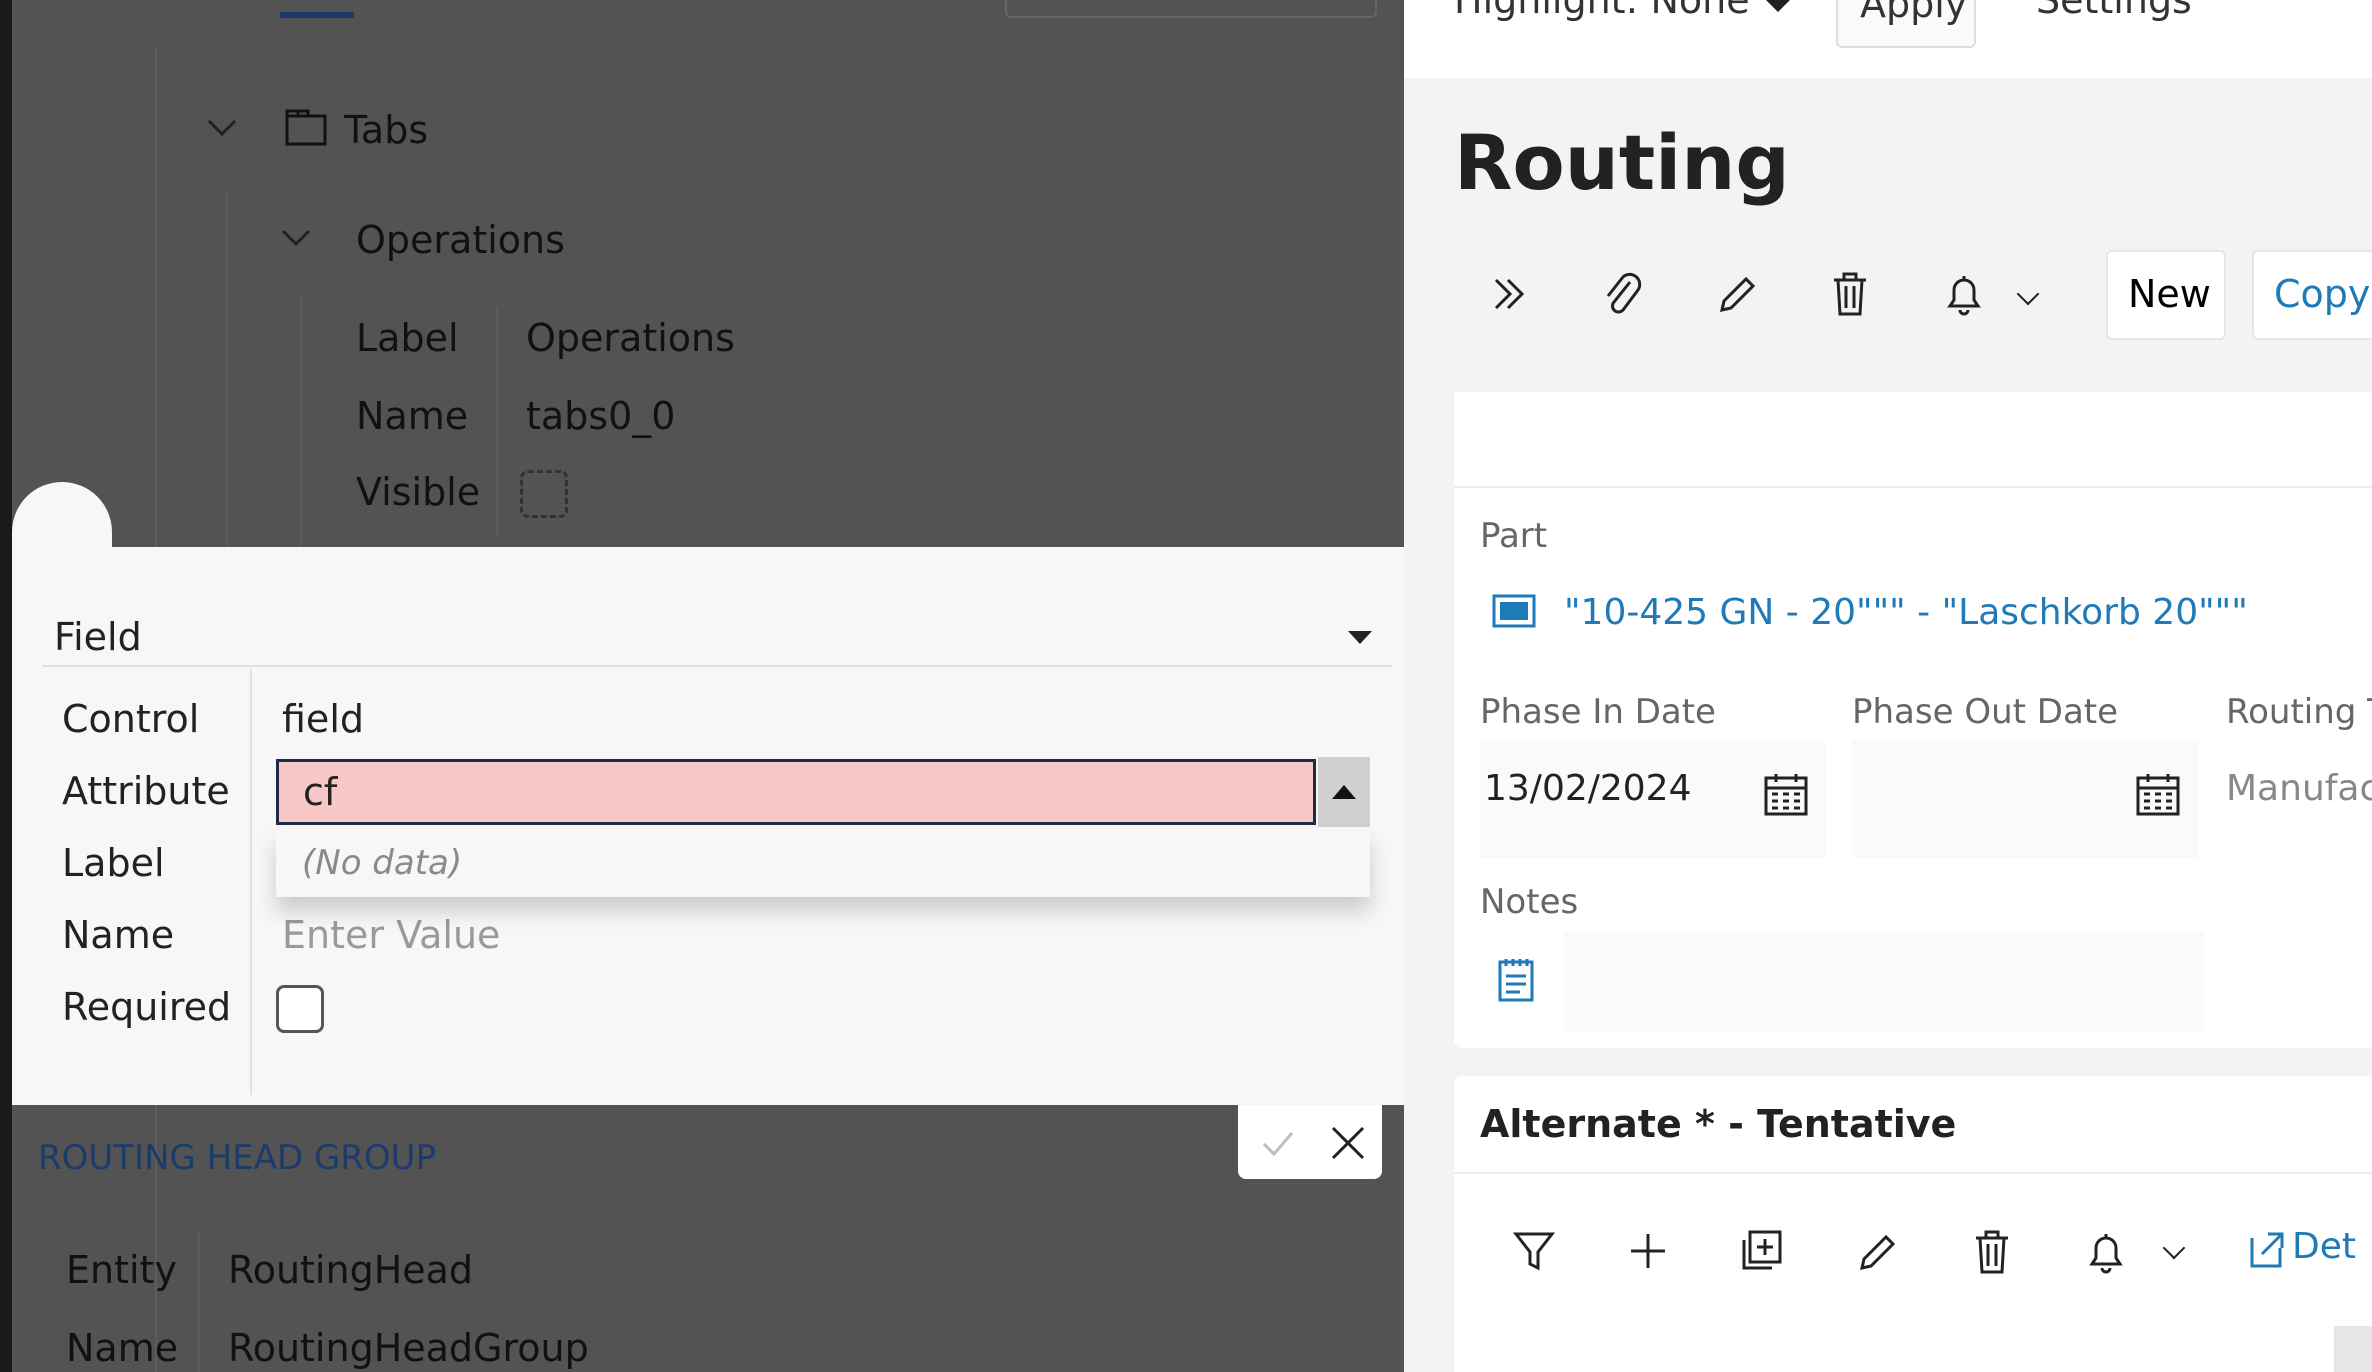  What do you see at coordinates (2322, 294) in the screenshot?
I see `copy-label: Copy` at bounding box center [2322, 294].